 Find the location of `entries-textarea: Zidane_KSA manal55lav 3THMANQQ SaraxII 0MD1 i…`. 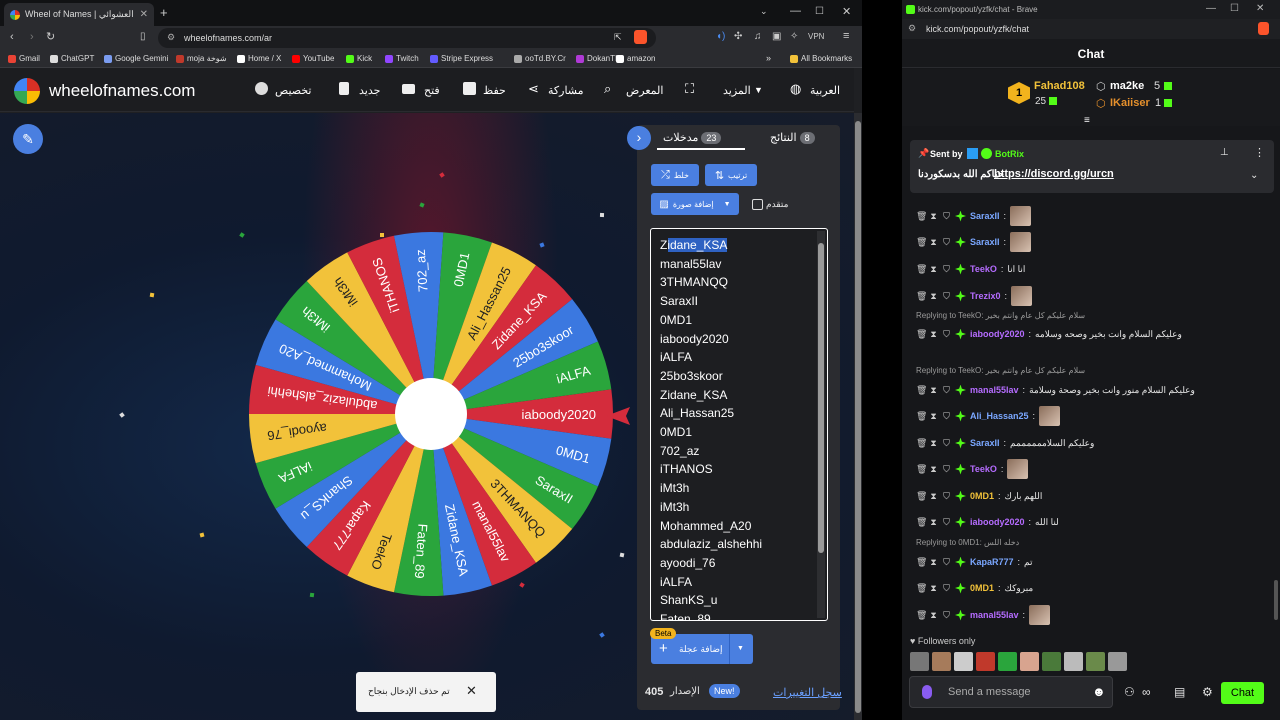

entries-textarea: Zidane_KSA manal55lav 3THMANQQ SaraxII 0MD1 i… is located at coordinates (739, 424).